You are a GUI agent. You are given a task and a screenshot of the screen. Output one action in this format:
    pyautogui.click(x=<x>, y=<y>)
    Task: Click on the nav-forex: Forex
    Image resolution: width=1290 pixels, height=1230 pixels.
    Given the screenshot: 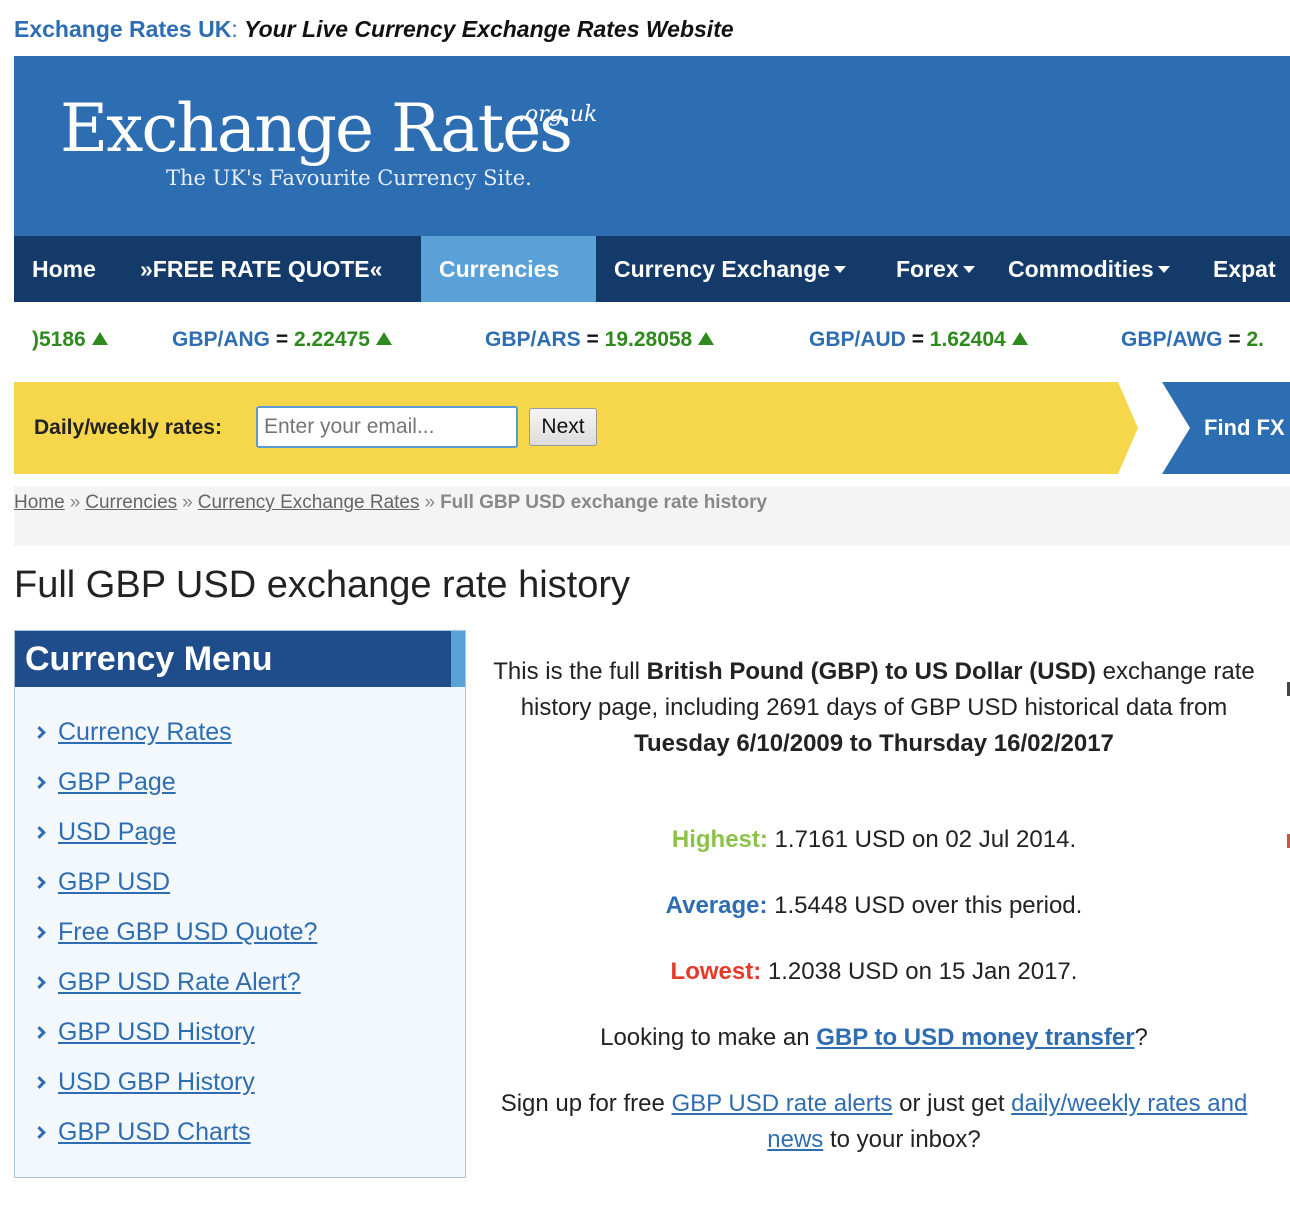 What is the action you would take?
    pyautogui.click(x=935, y=269)
    